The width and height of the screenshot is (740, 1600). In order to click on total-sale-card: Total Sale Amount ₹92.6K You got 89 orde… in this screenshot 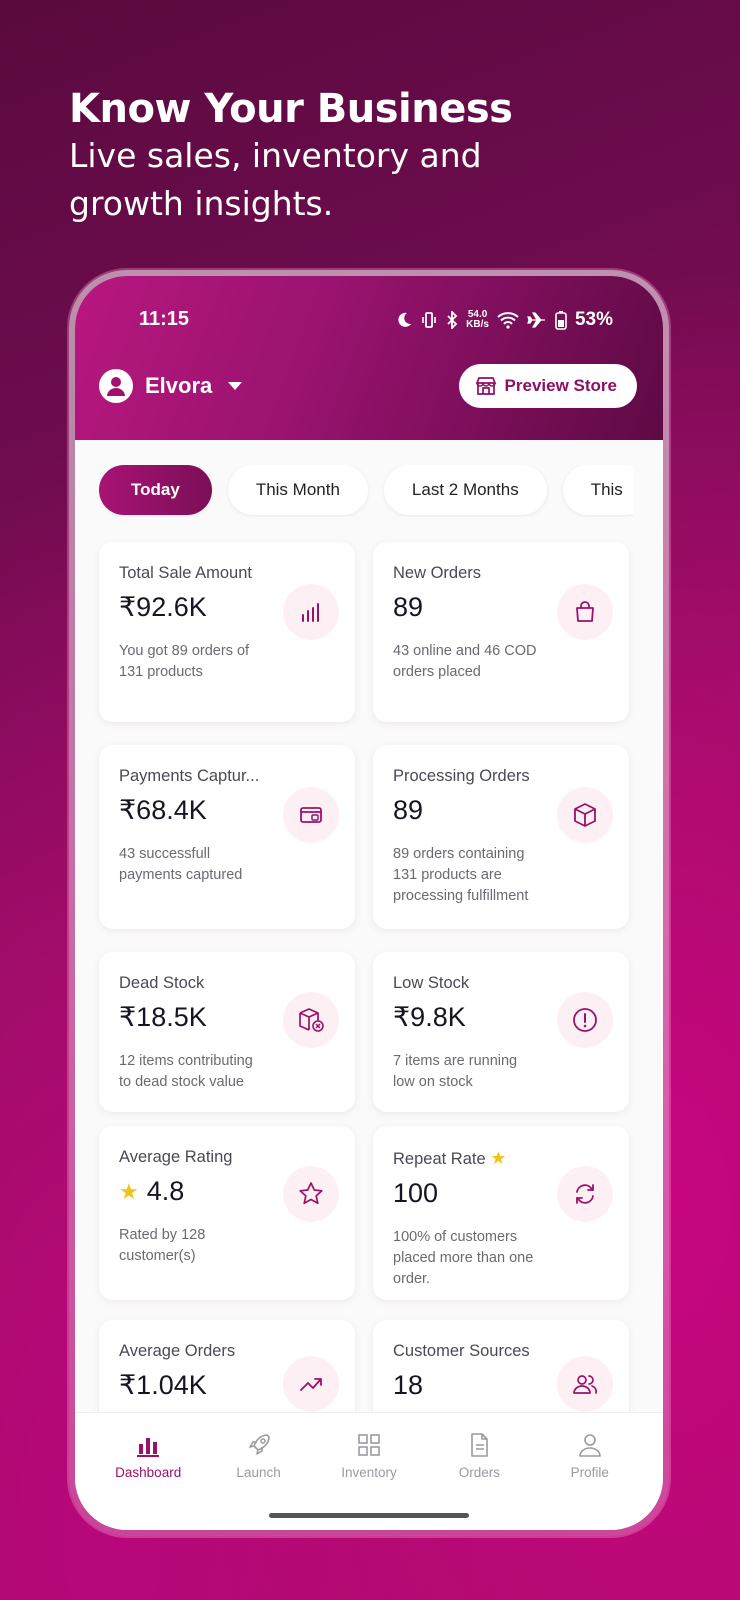, I will do `click(227, 632)`.